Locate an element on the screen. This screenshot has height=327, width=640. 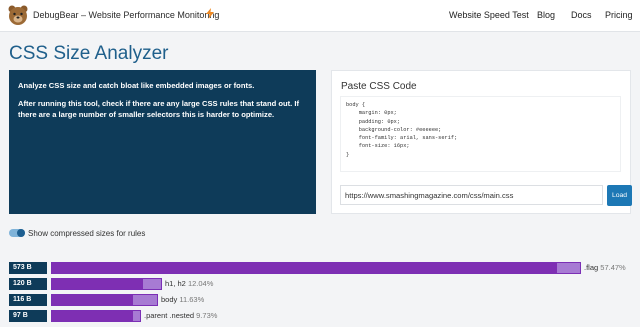
rule-percent: 57.47% is located at coordinates (613, 267).